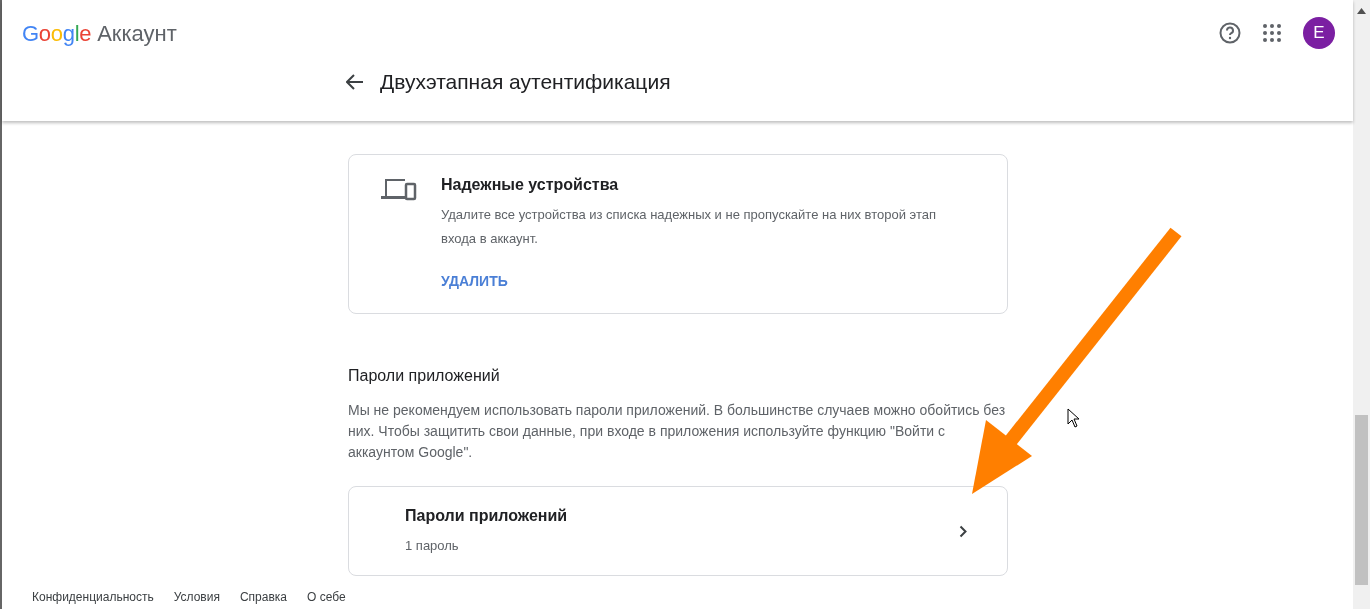 Image resolution: width=1370 pixels, height=609 pixels. Describe the element at coordinates (1230, 33) in the screenshot. I see `help-icon` at that location.